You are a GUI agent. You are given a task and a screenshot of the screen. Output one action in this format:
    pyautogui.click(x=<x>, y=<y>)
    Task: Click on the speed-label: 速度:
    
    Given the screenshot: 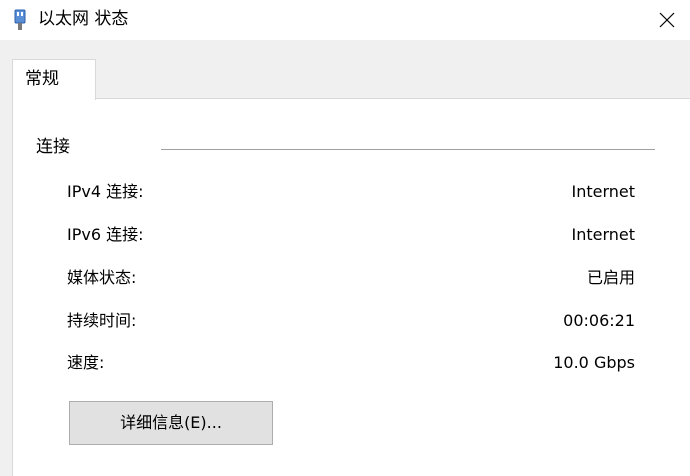 What is the action you would take?
    pyautogui.click(x=86, y=362)
    